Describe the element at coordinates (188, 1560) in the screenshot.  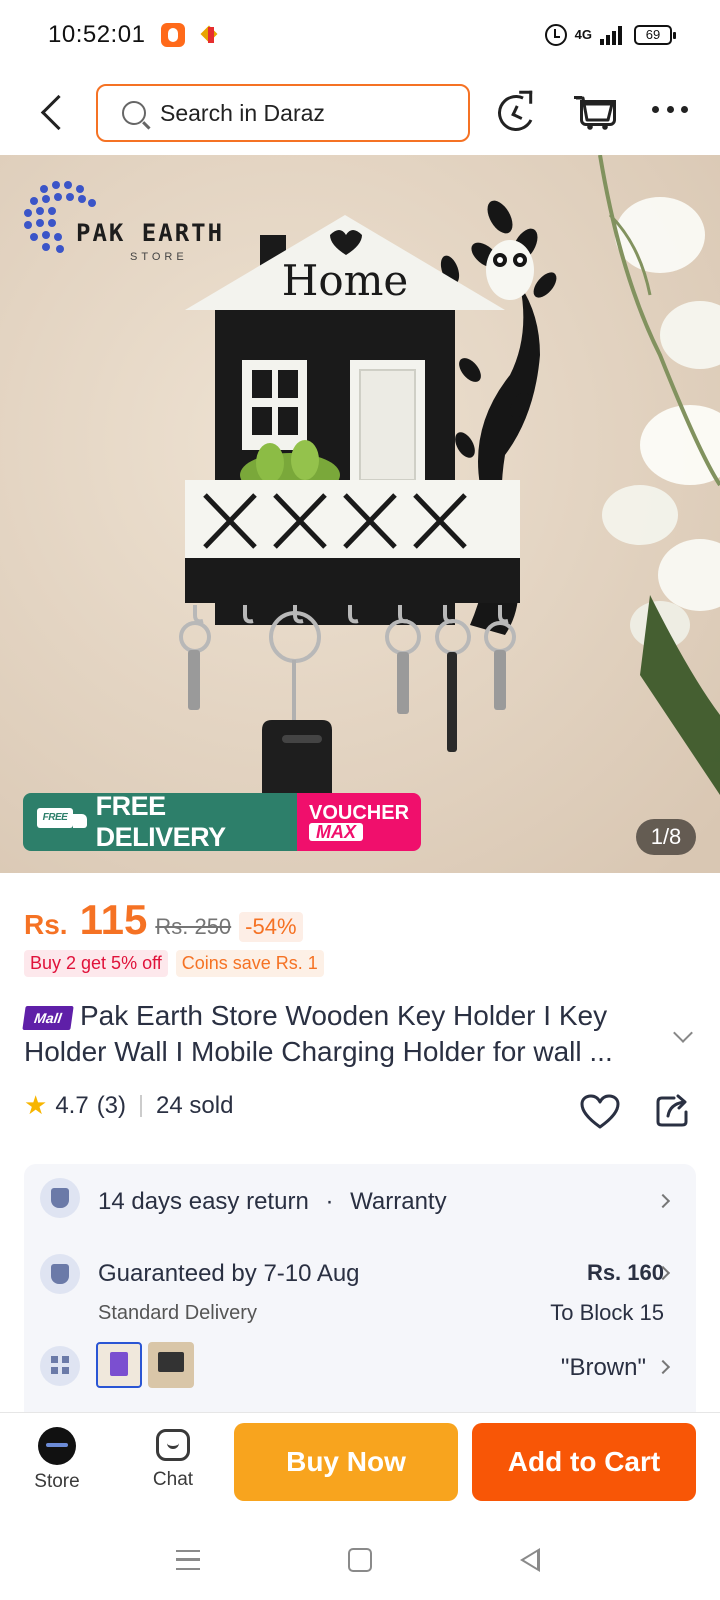
I see `recent-apps-icon` at that location.